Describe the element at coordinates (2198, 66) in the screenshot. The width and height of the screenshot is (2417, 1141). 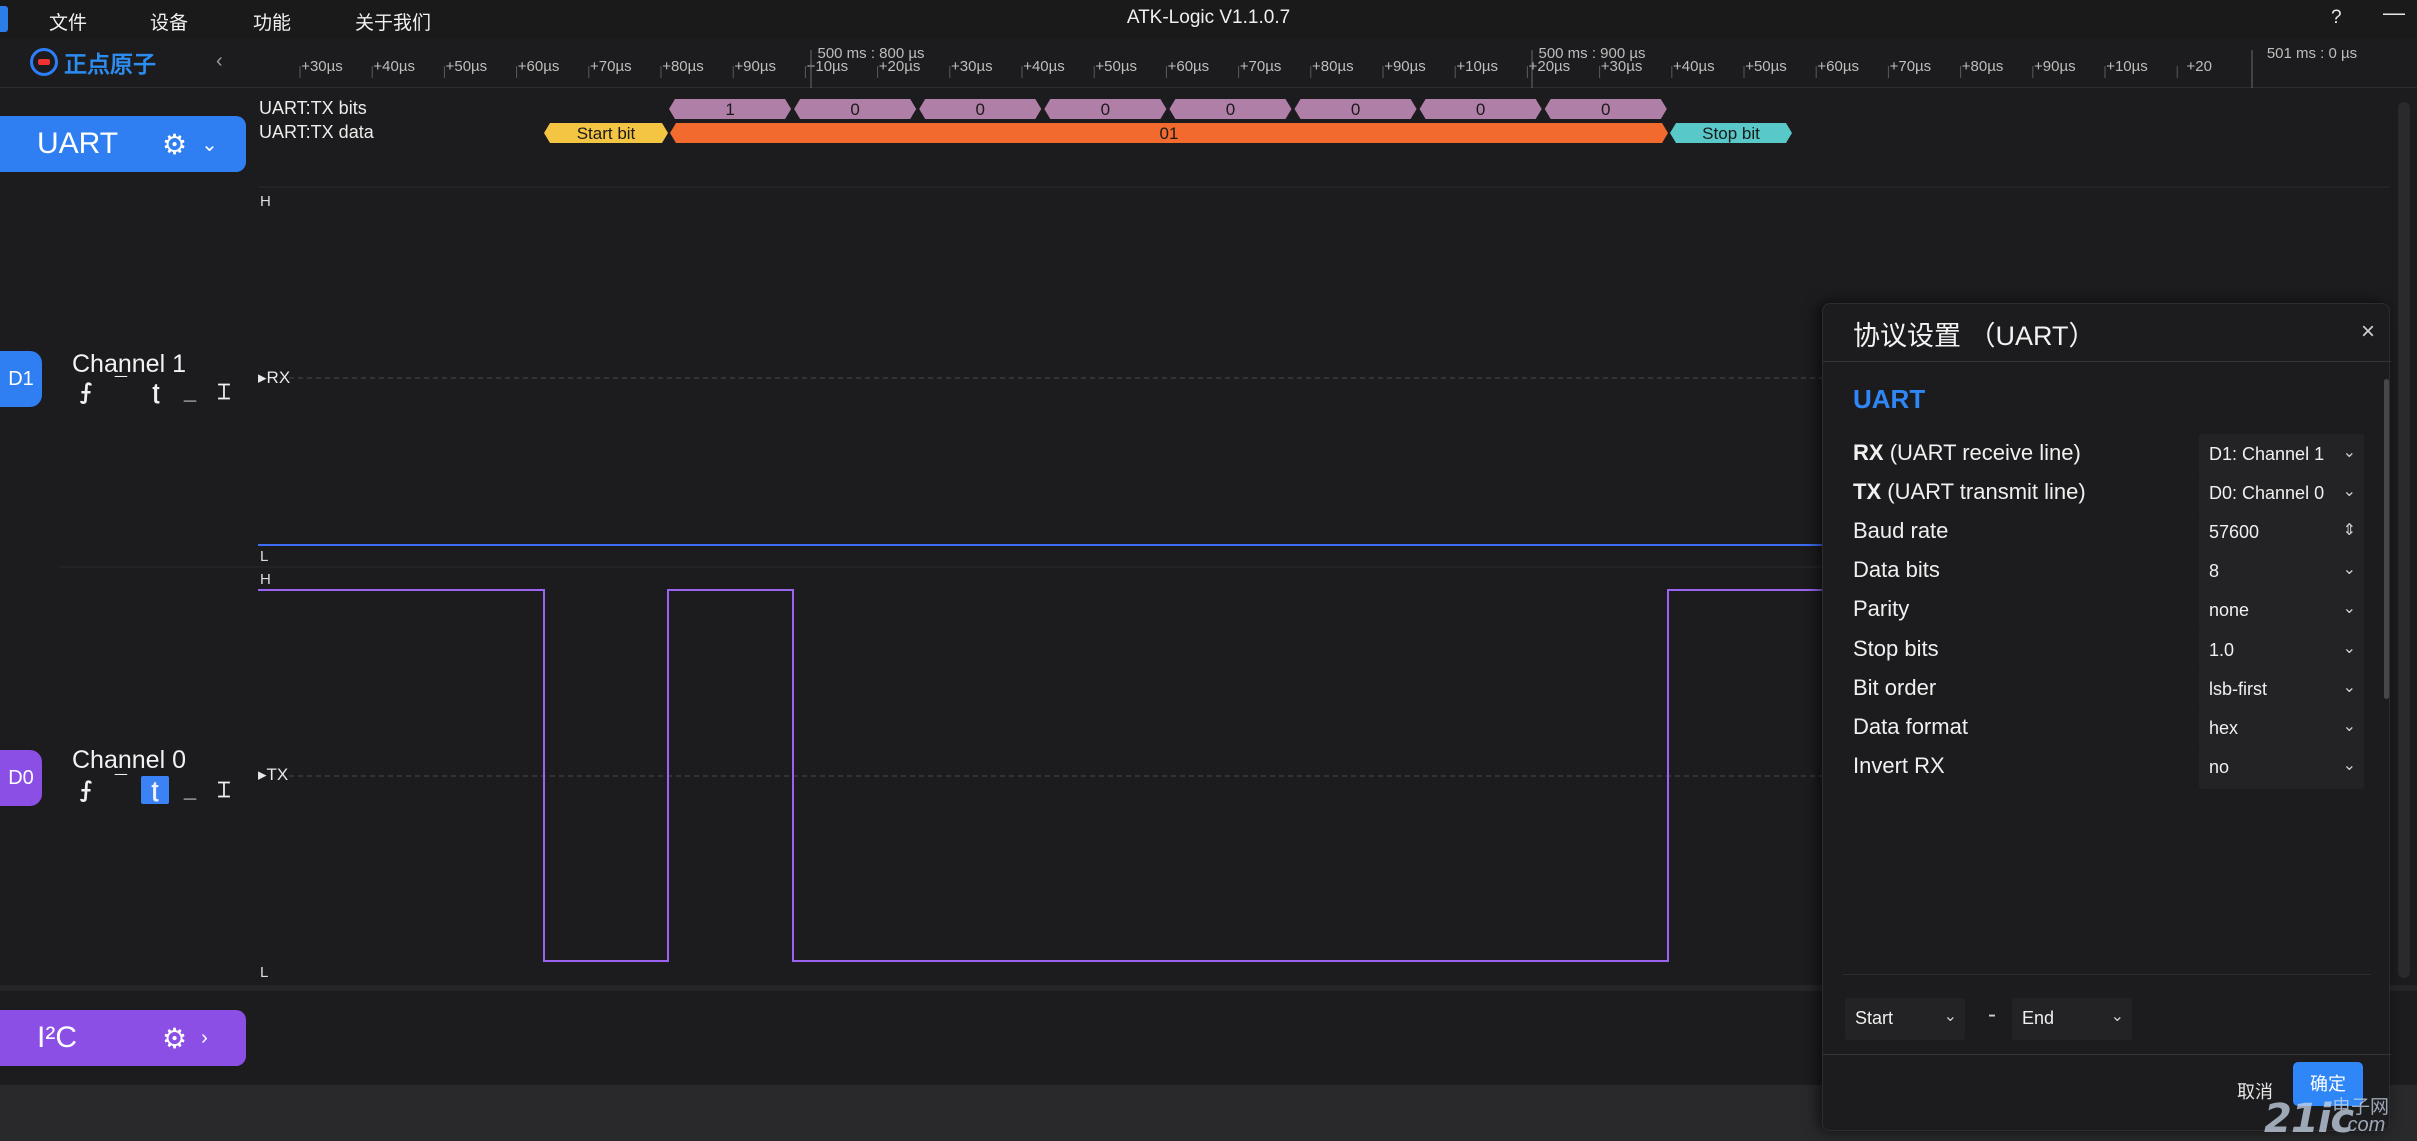
I see `ruler-tick-label: +20` at that location.